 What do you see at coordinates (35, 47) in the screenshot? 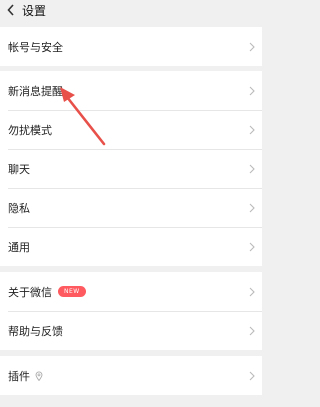
I see `row-label: 帐号与安全` at bounding box center [35, 47].